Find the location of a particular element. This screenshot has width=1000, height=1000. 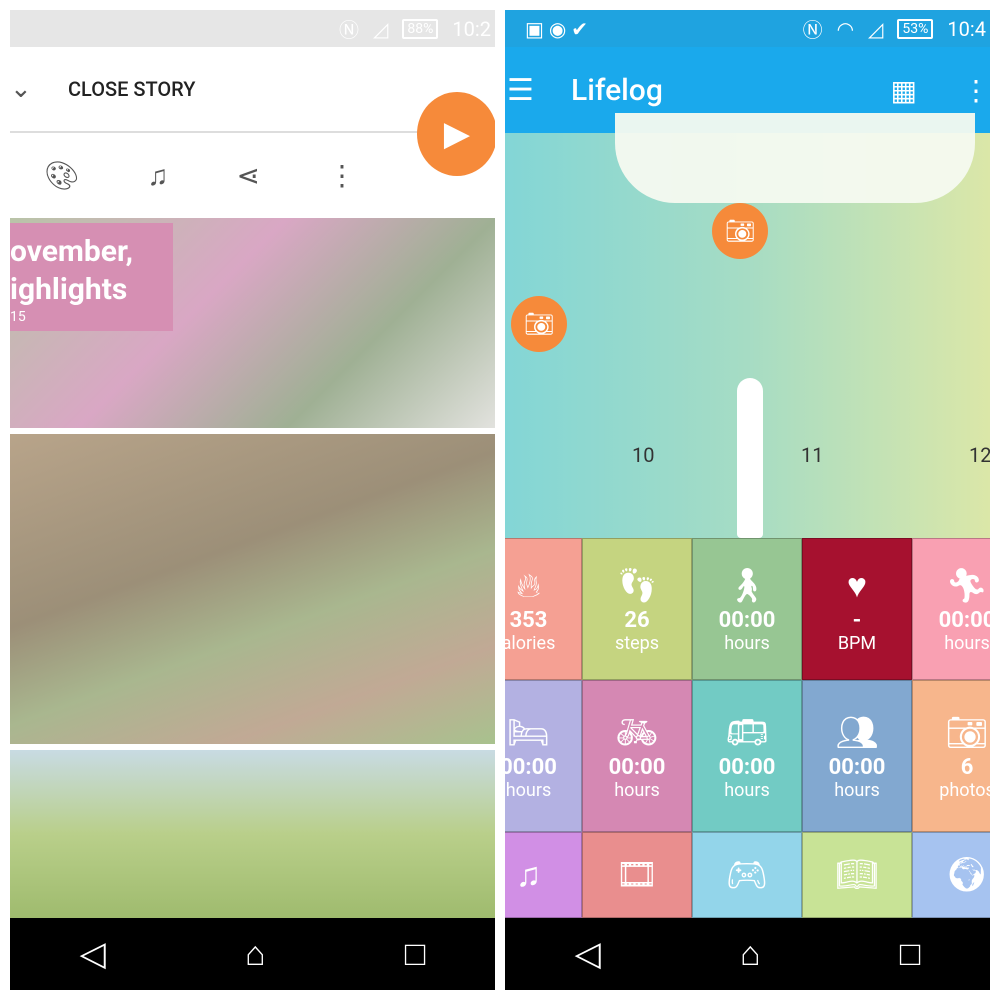

fire-icon: 🔥︎ is located at coordinates (528, 586).